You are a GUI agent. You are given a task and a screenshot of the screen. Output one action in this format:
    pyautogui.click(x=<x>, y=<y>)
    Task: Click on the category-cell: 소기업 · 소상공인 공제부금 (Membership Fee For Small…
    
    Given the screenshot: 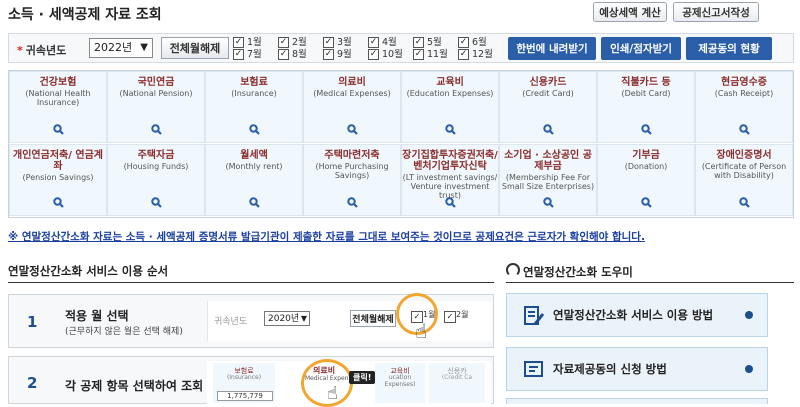 What is the action you would take?
    pyautogui.click(x=548, y=180)
    